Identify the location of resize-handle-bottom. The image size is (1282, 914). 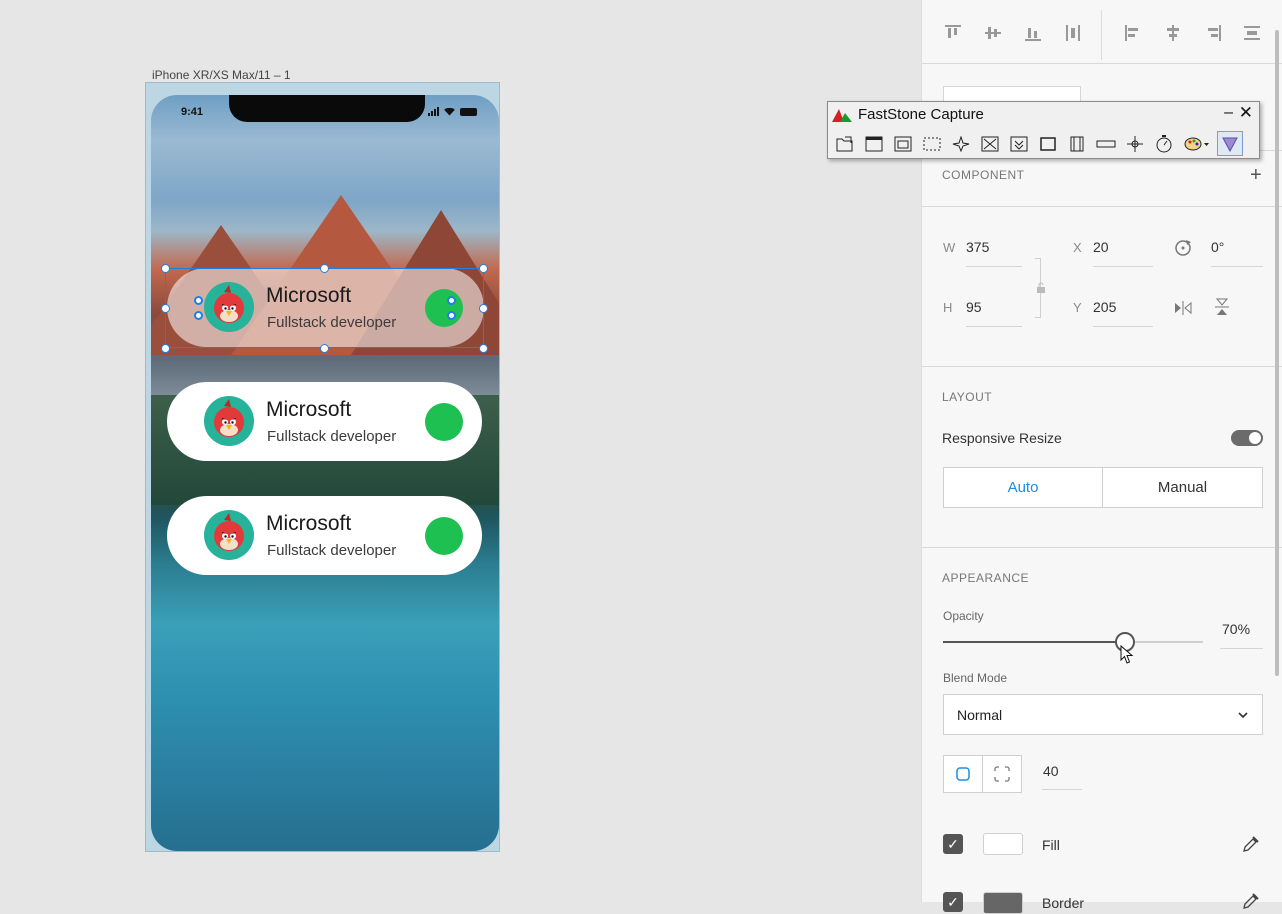
(324, 348).